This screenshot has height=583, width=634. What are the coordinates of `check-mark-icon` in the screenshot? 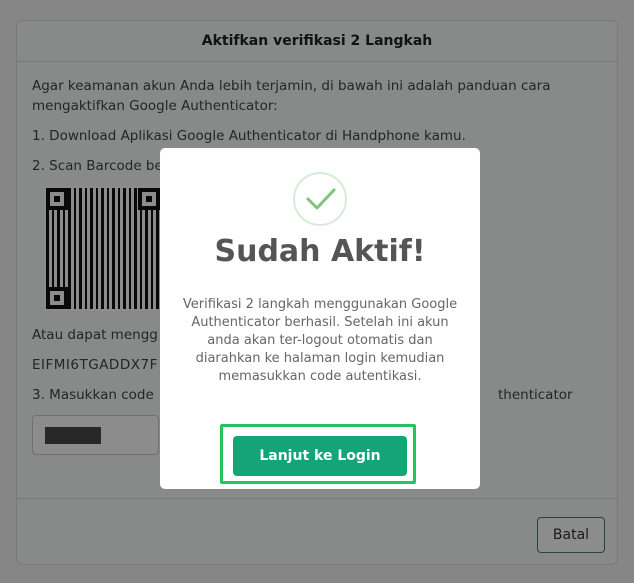 It's located at (321, 199).